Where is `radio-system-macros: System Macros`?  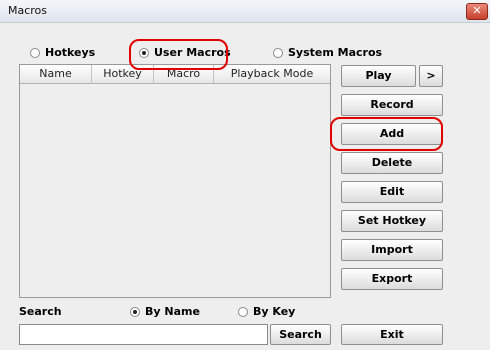
radio-system-macros: System Macros is located at coordinates (327, 52).